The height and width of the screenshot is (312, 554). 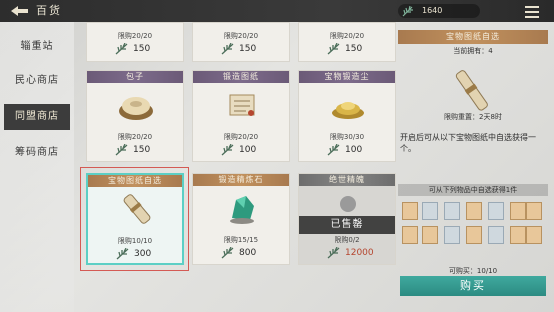 I want to click on choice-items-grid, so click(x=473, y=229).